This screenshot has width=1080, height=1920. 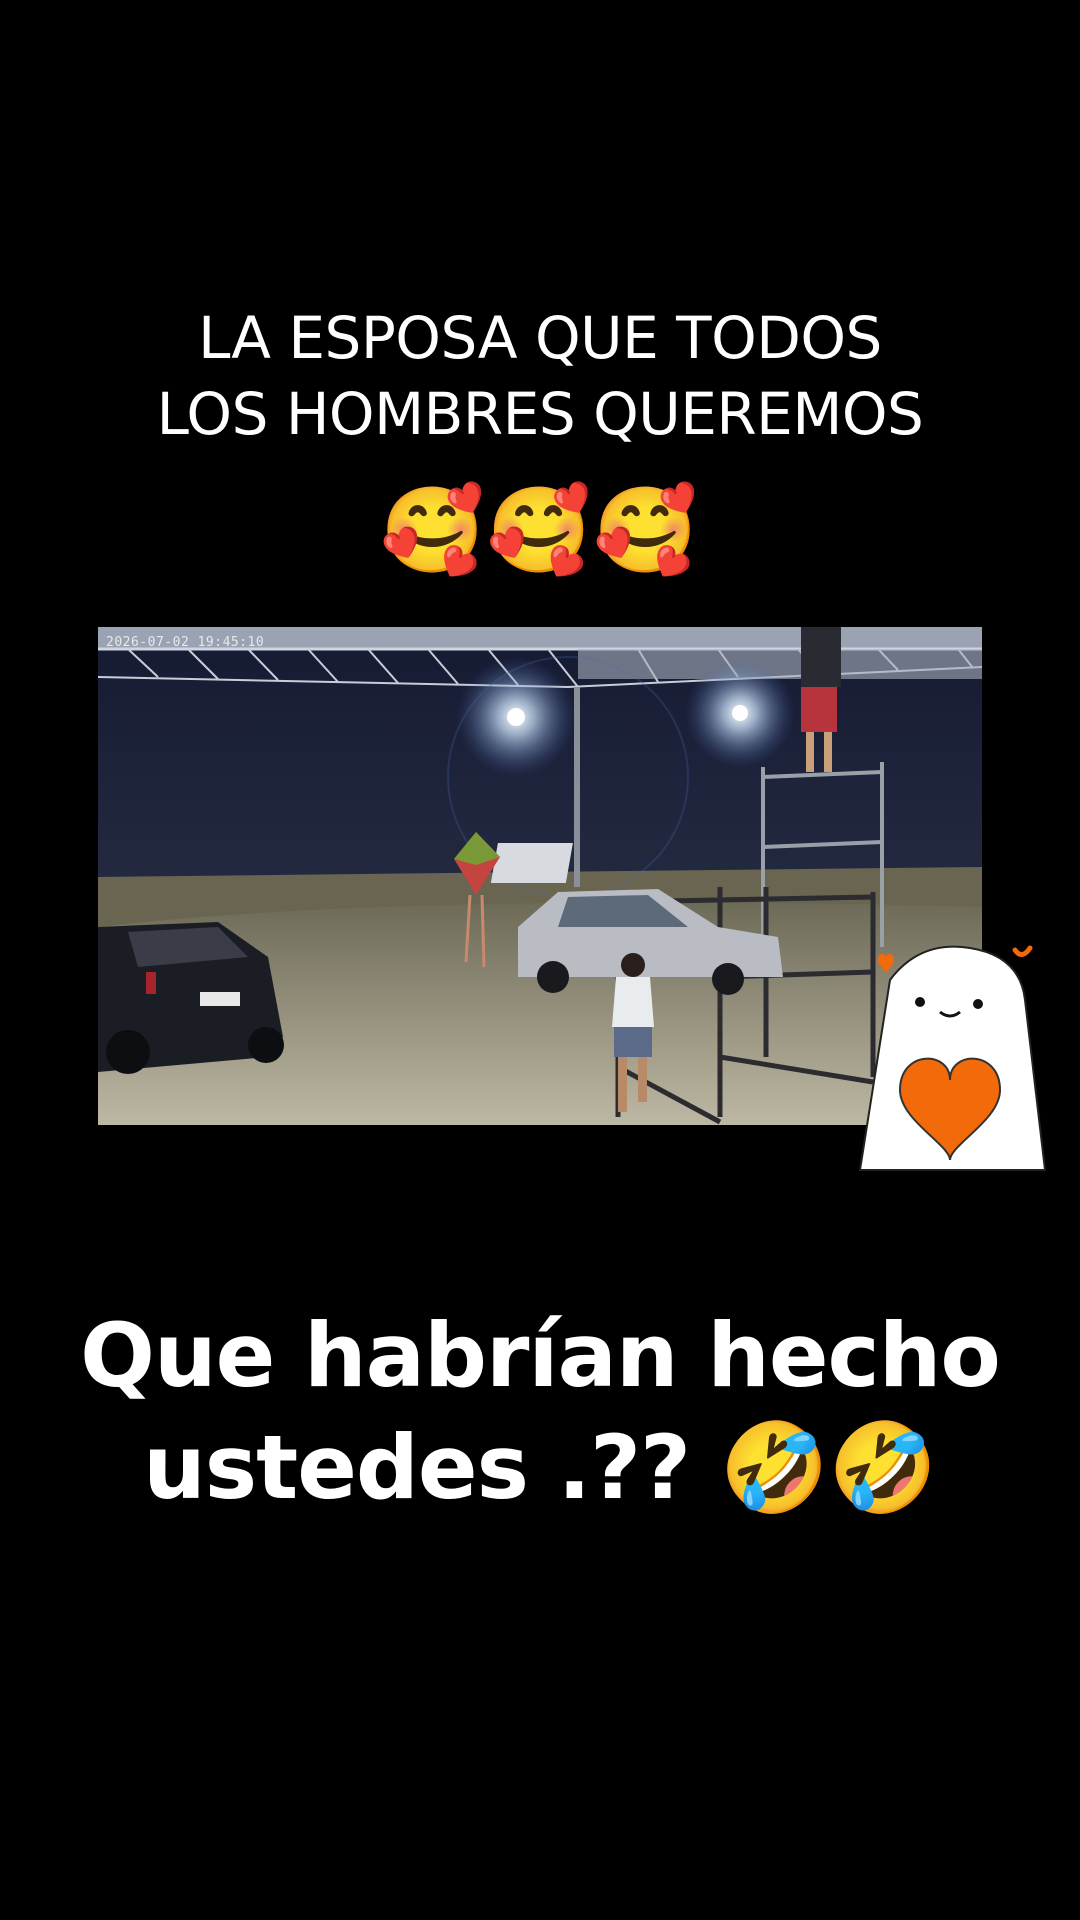 What do you see at coordinates (540, 338) in the screenshot?
I see `caption-line-1: LA ESPOSA QUE TODOS` at bounding box center [540, 338].